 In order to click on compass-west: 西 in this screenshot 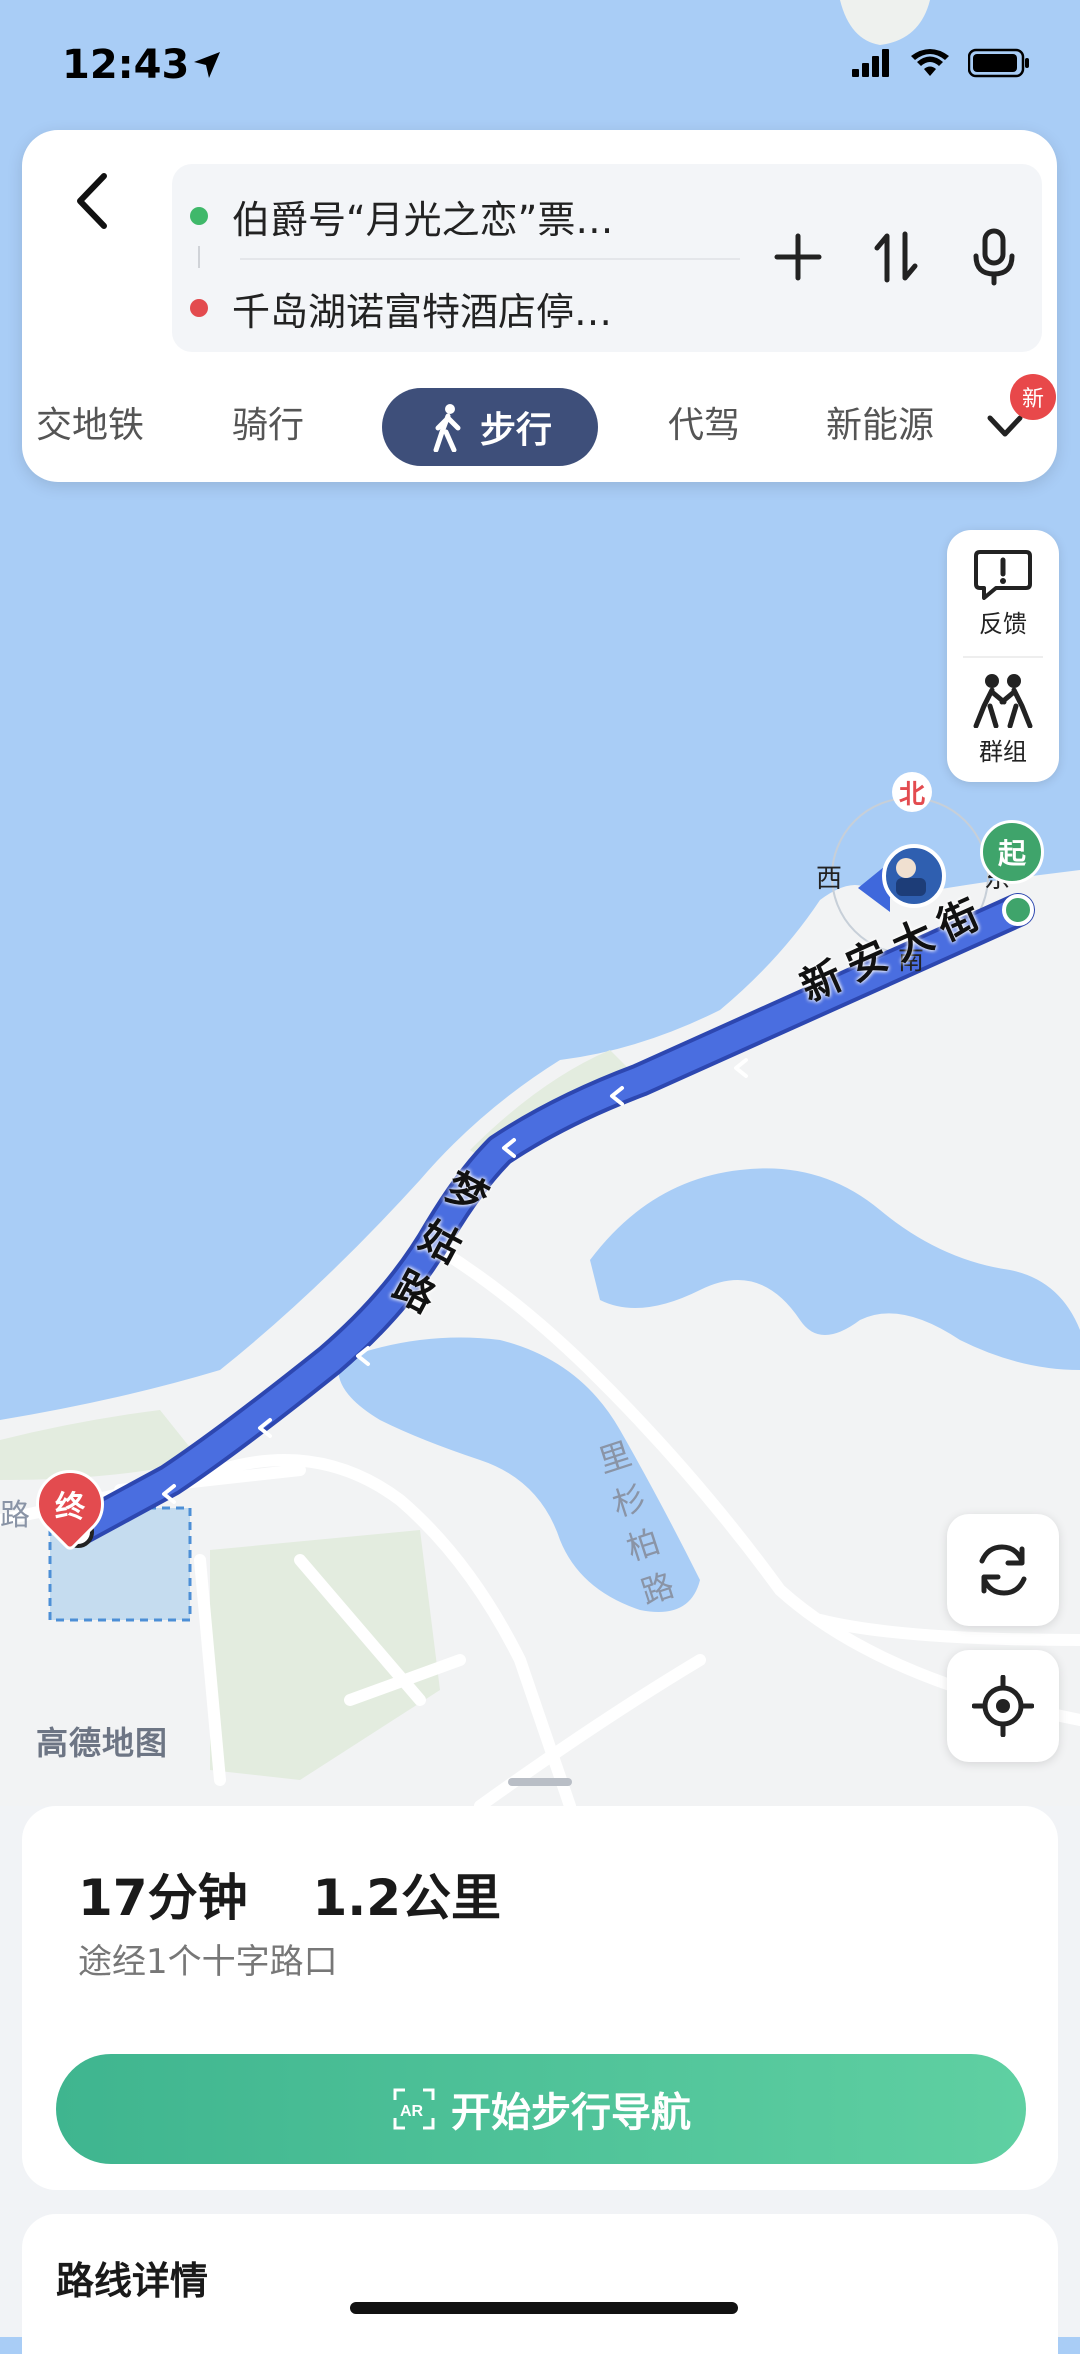, I will do `click(829, 879)`.